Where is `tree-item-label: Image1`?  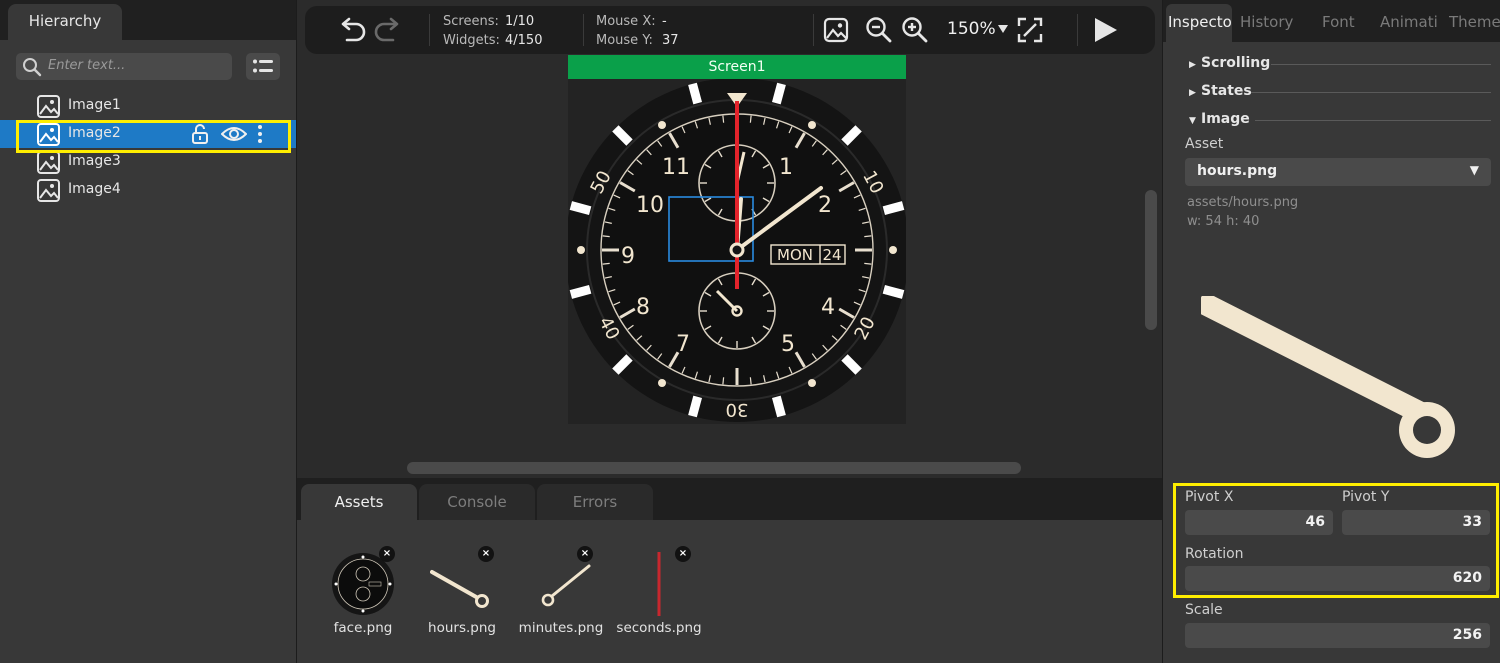
tree-item-label: Image1 is located at coordinates (94, 105).